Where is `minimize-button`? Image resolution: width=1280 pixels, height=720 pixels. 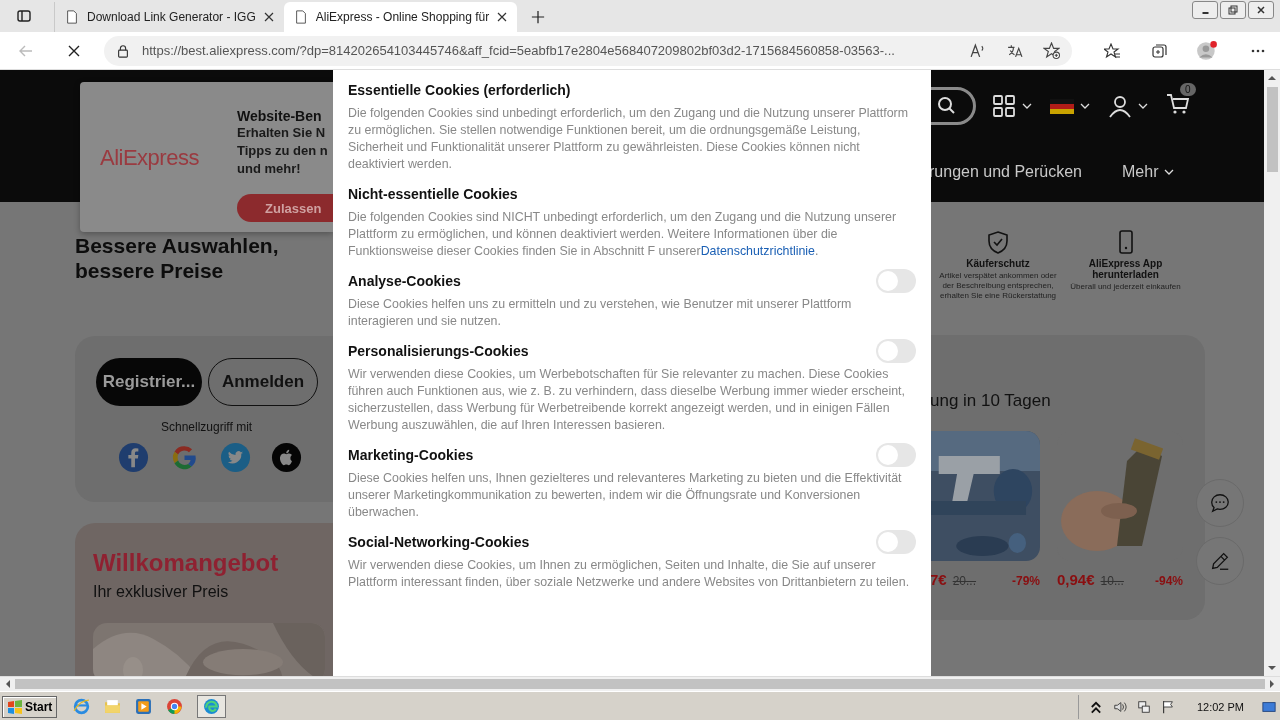 minimize-button is located at coordinates (1205, 10).